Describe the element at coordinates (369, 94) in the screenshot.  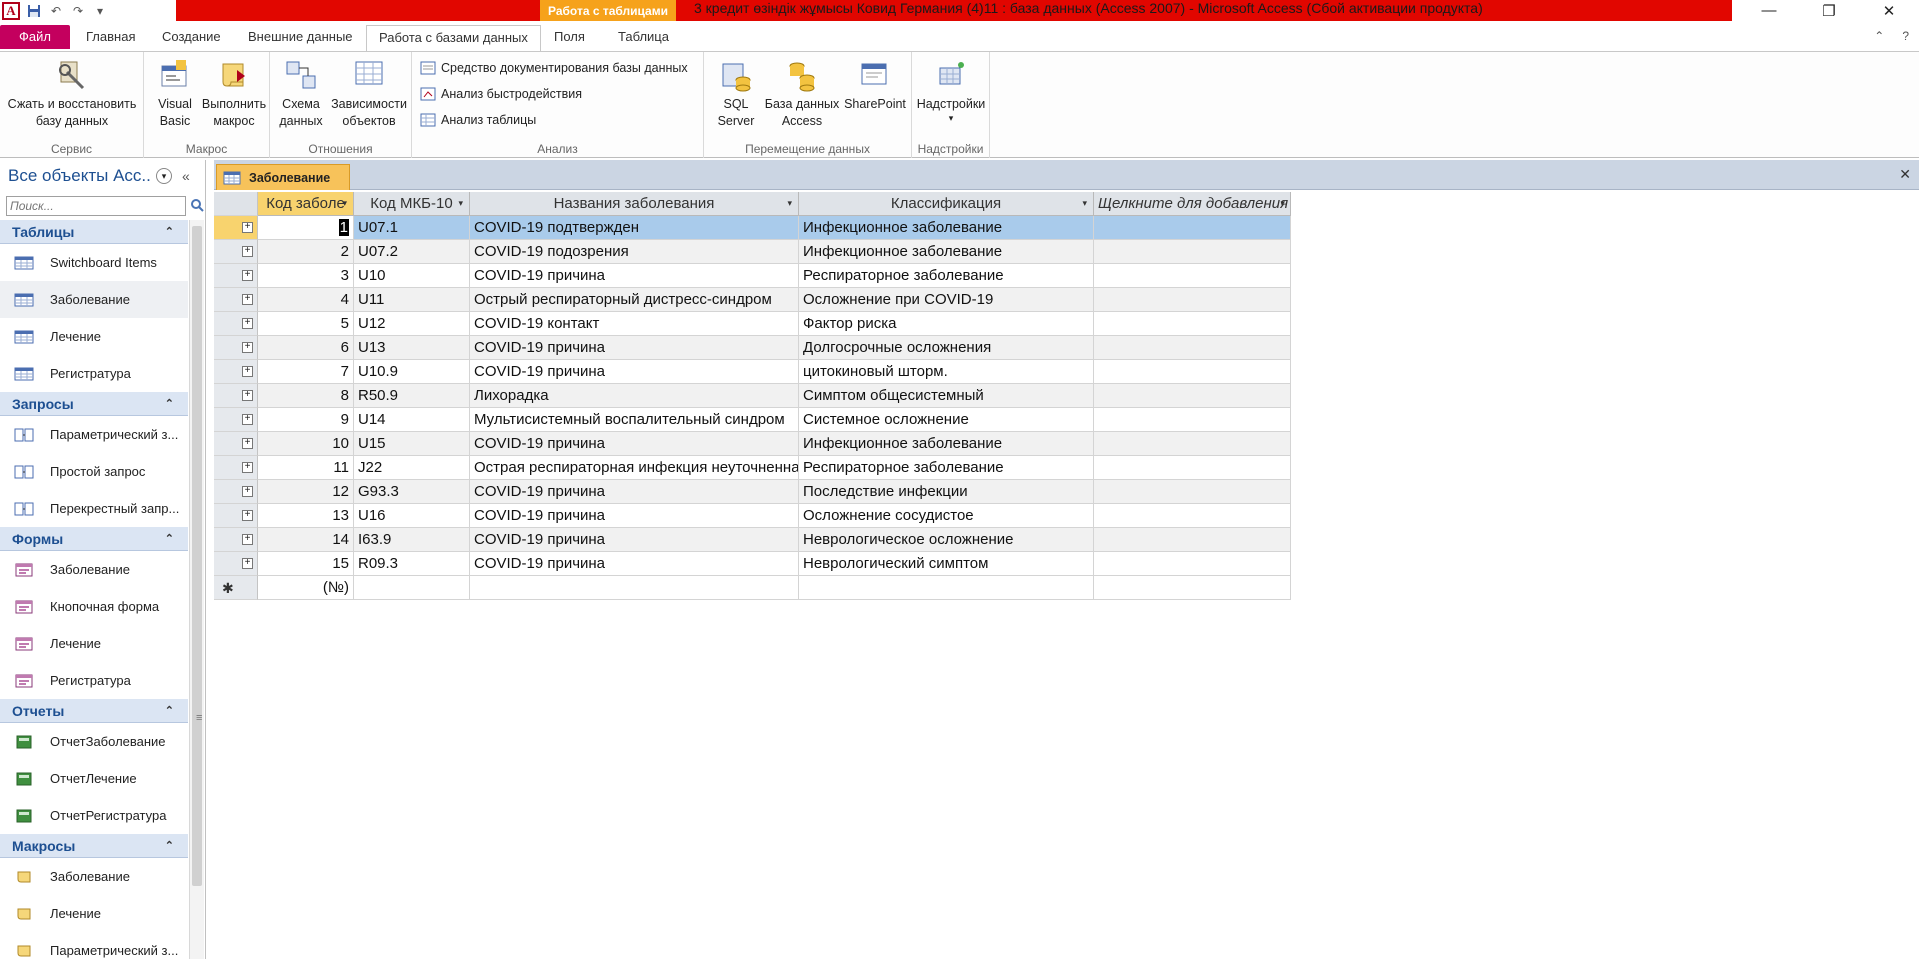
I see `object-dependencies-button: Зависимости объектов` at that location.